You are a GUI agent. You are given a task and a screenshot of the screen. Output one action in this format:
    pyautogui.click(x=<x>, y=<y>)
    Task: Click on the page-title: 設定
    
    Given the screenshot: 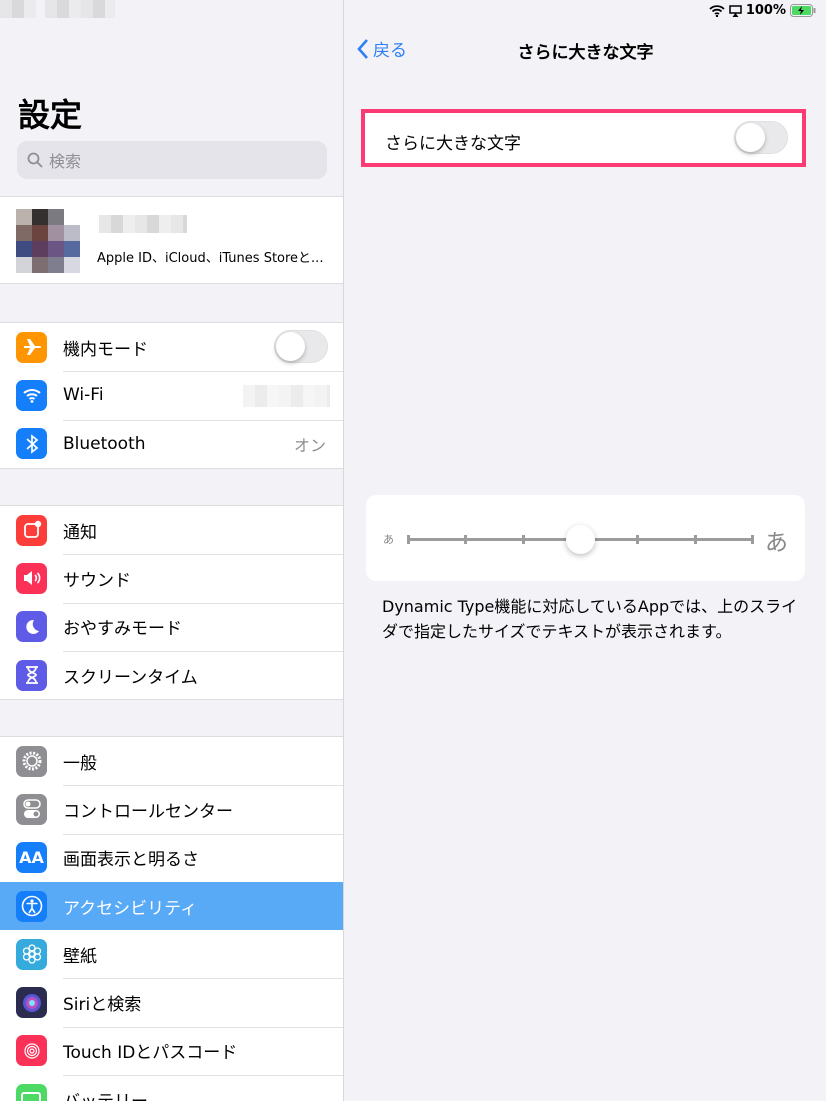 What is the action you would take?
    pyautogui.click(x=50, y=115)
    